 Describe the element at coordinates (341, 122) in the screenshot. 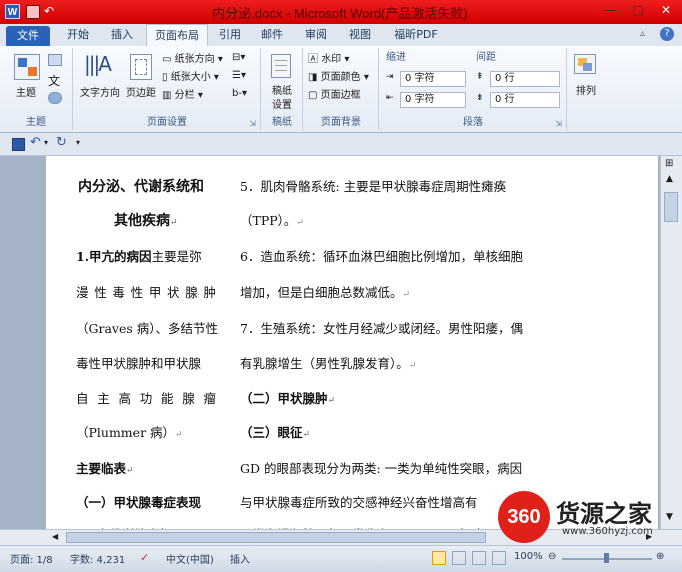

I see `group-label-page-background: 页面背景` at that location.